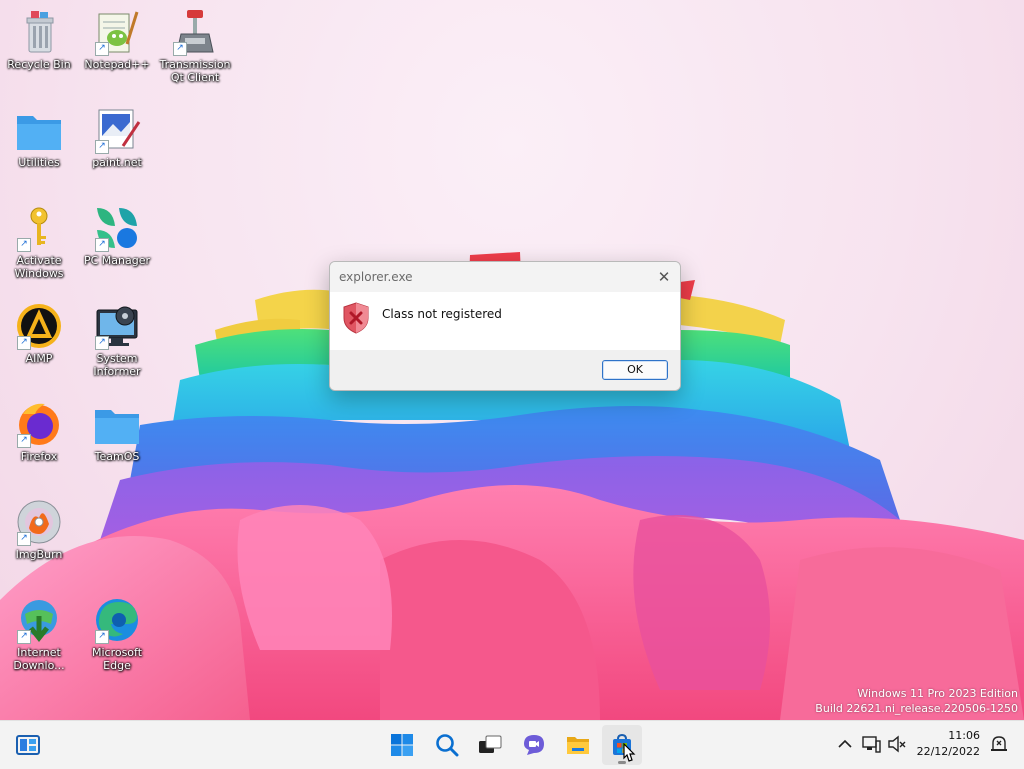 Image resolution: width=1024 pixels, height=769 pixels. I want to click on search-button, so click(447, 745).